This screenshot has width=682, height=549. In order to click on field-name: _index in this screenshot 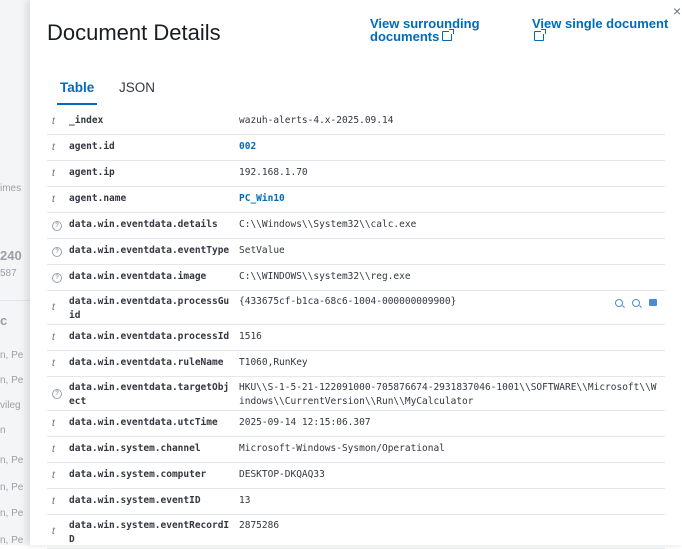, I will do `click(86, 120)`.